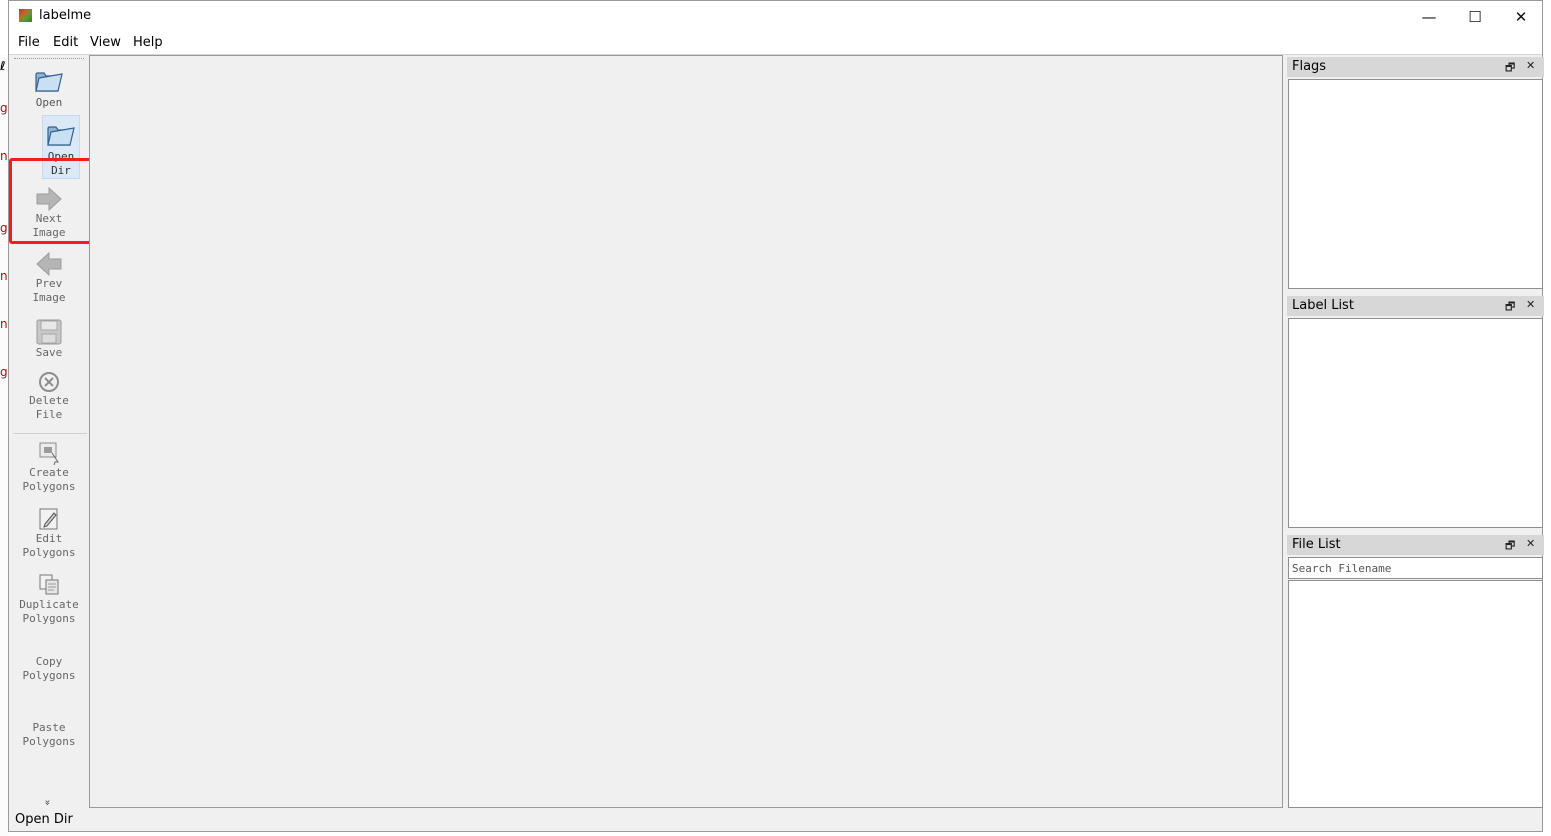  Describe the element at coordinates (44, 819) in the screenshot. I see `status-text: Open Dir` at that location.